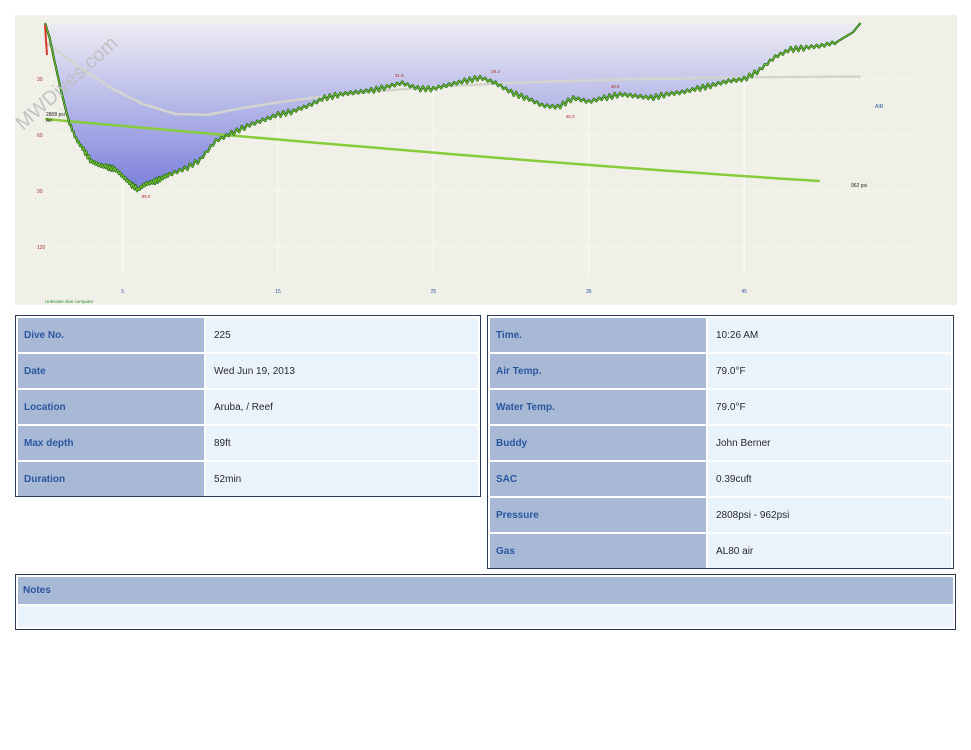  Describe the element at coordinates (859, 186) in the screenshot. I see `pressure-end-label: 962 psi` at that location.